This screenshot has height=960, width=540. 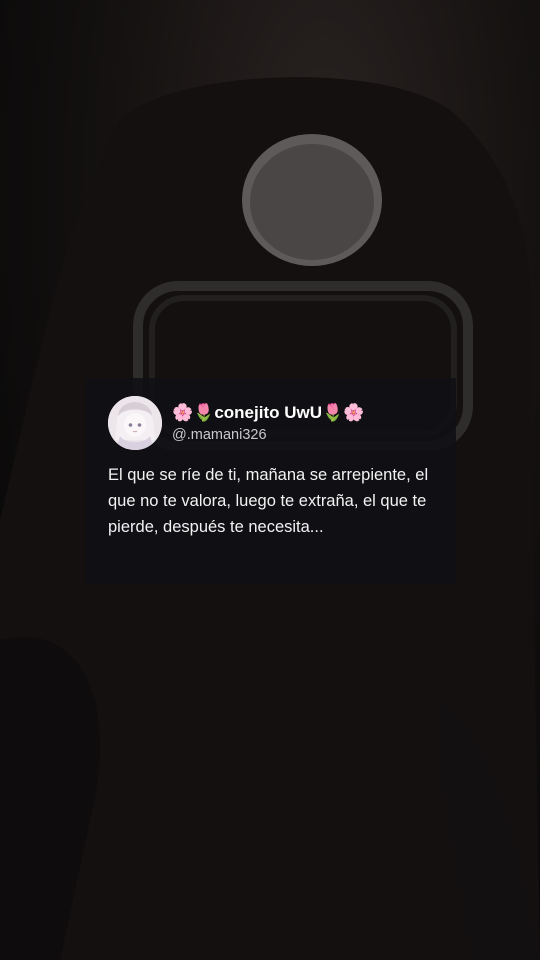 I want to click on anime-girl-avatar-icon, so click(x=135, y=423).